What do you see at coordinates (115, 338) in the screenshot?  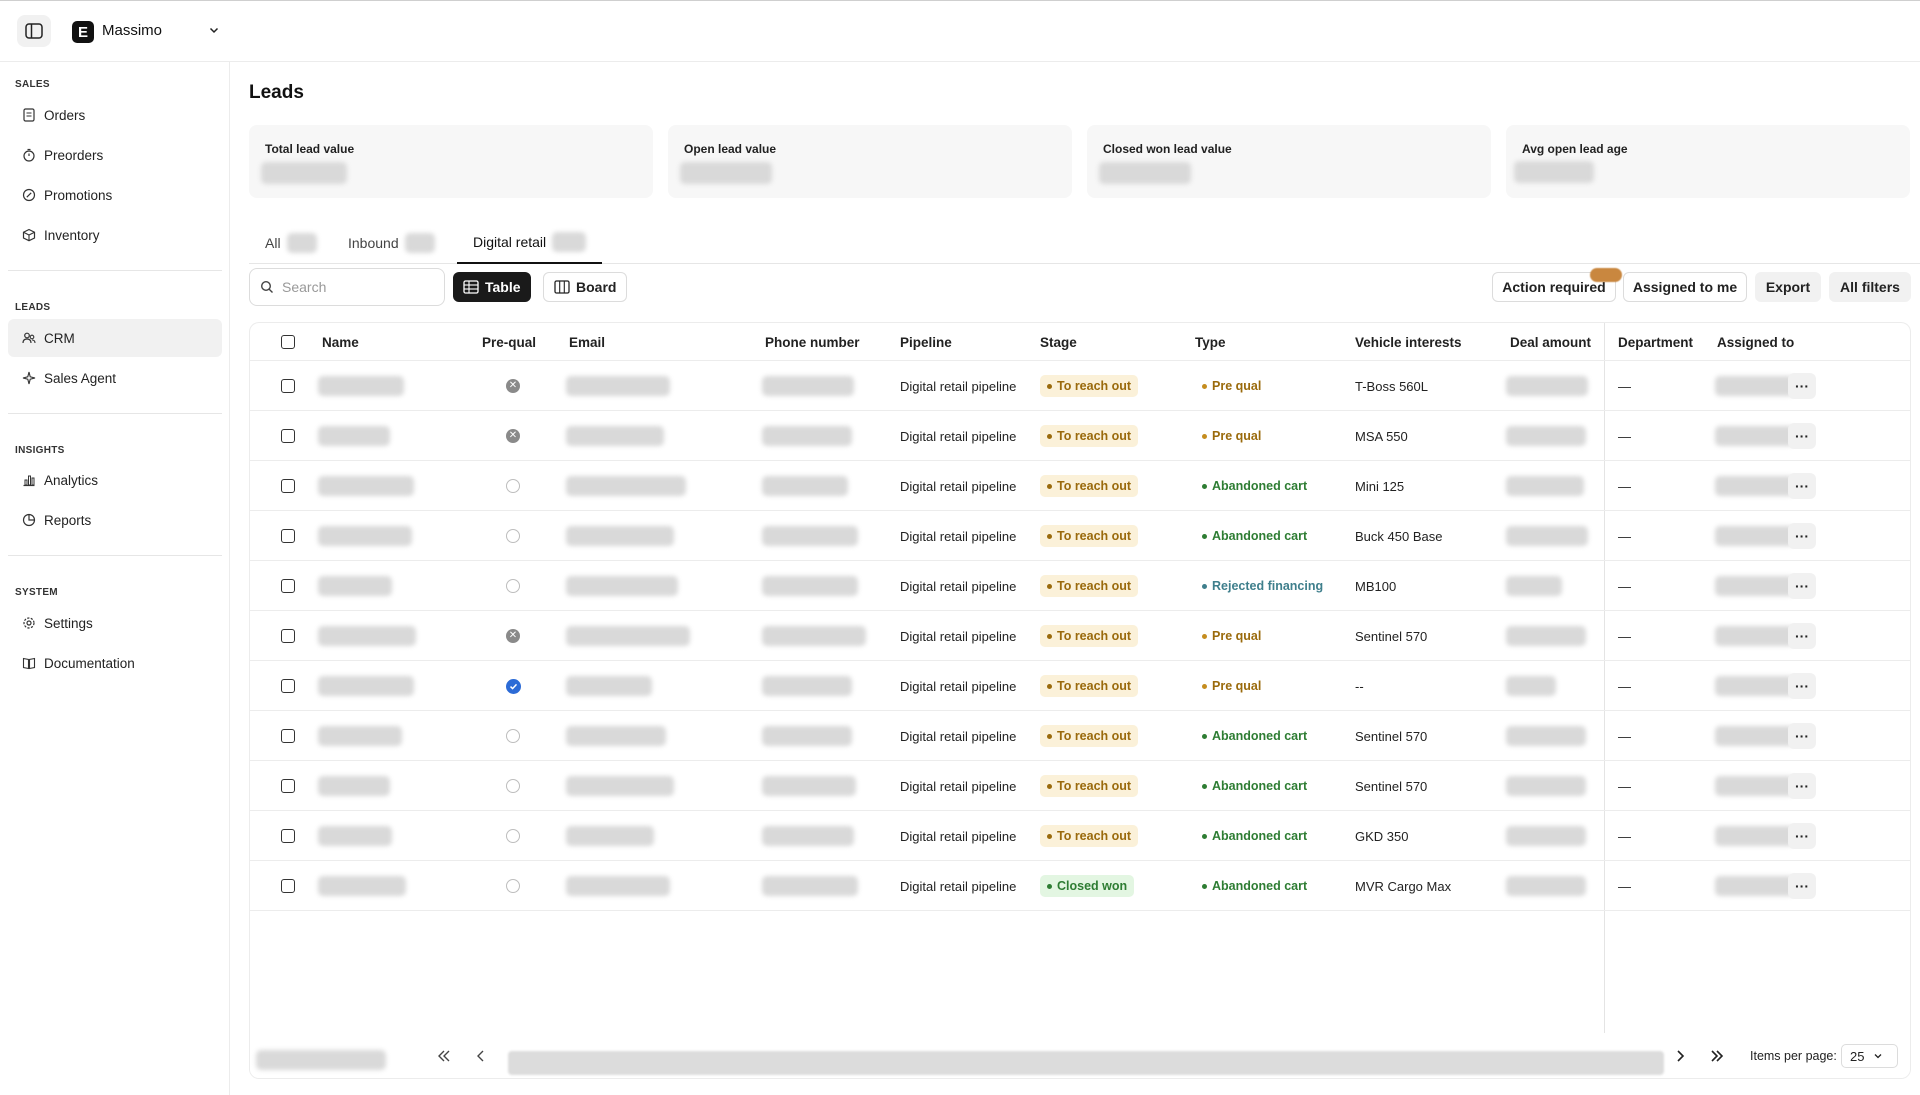 I see `sidebar-item-crm: CRM` at bounding box center [115, 338].